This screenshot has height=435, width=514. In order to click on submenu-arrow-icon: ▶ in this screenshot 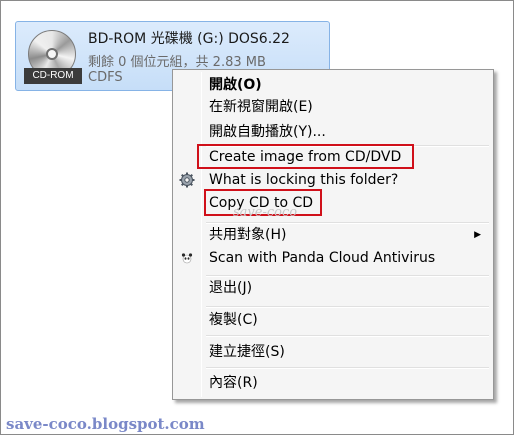, I will do `click(477, 235)`.